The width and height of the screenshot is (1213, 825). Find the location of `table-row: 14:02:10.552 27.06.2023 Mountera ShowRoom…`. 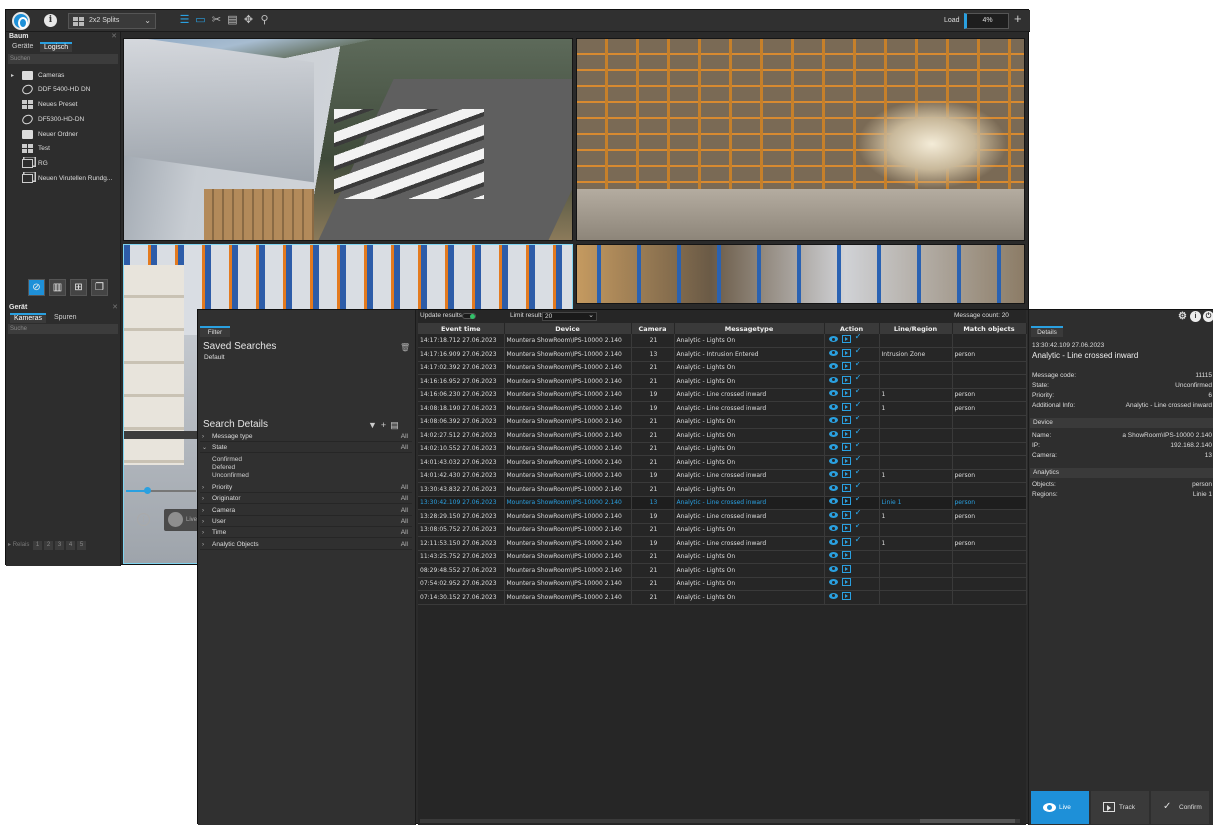

table-row: 14:02:10.552 27.06.2023 Mountera ShowRoom… is located at coordinates (722, 449).